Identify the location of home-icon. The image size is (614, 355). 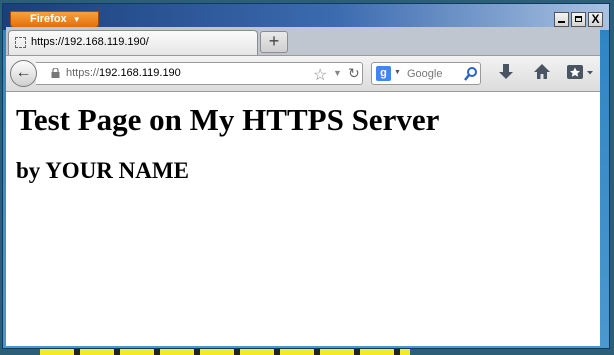
(542, 71).